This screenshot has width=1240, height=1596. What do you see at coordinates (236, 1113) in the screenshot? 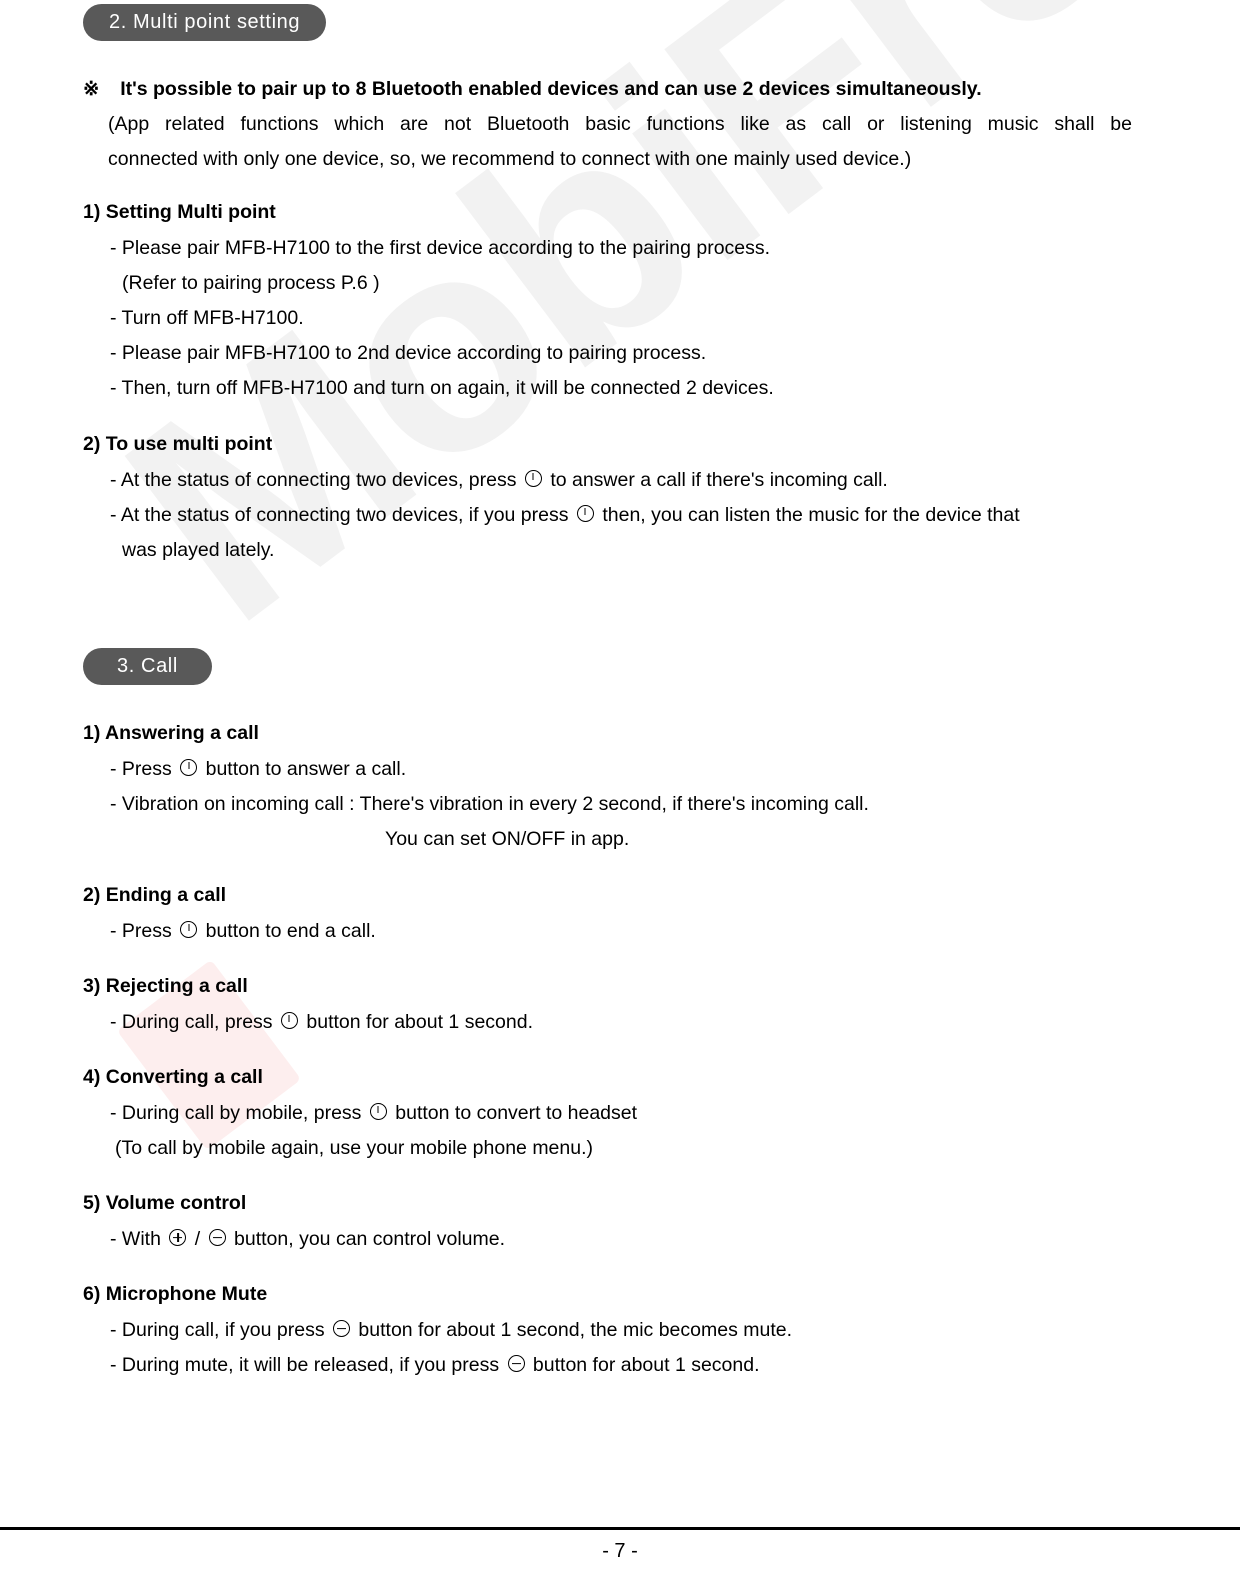
I see `list-item-text: - During call by mobile, press` at bounding box center [236, 1113].